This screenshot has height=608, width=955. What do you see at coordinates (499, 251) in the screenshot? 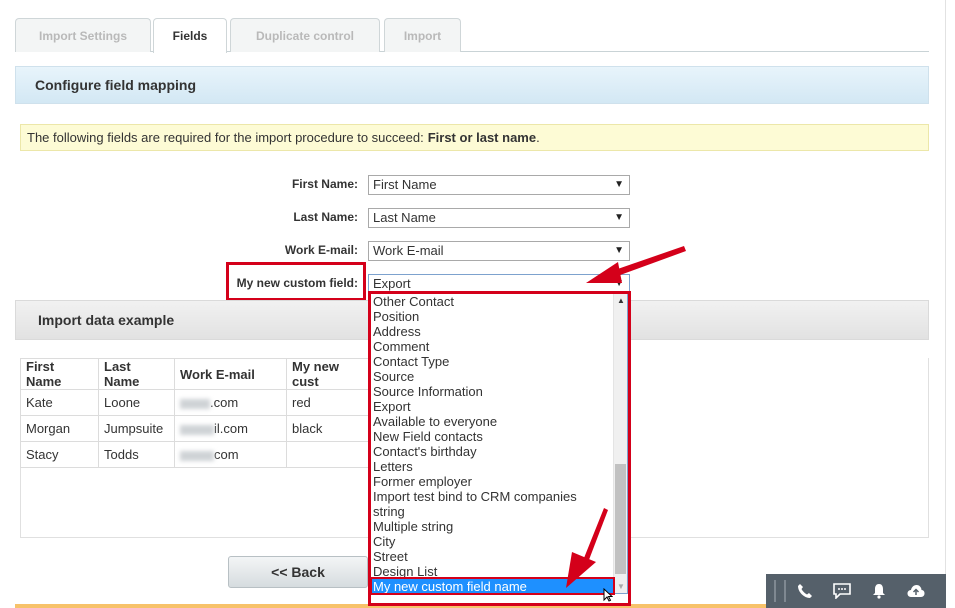
I see `work-email-select: Work E-mail ▼` at bounding box center [499, 251].